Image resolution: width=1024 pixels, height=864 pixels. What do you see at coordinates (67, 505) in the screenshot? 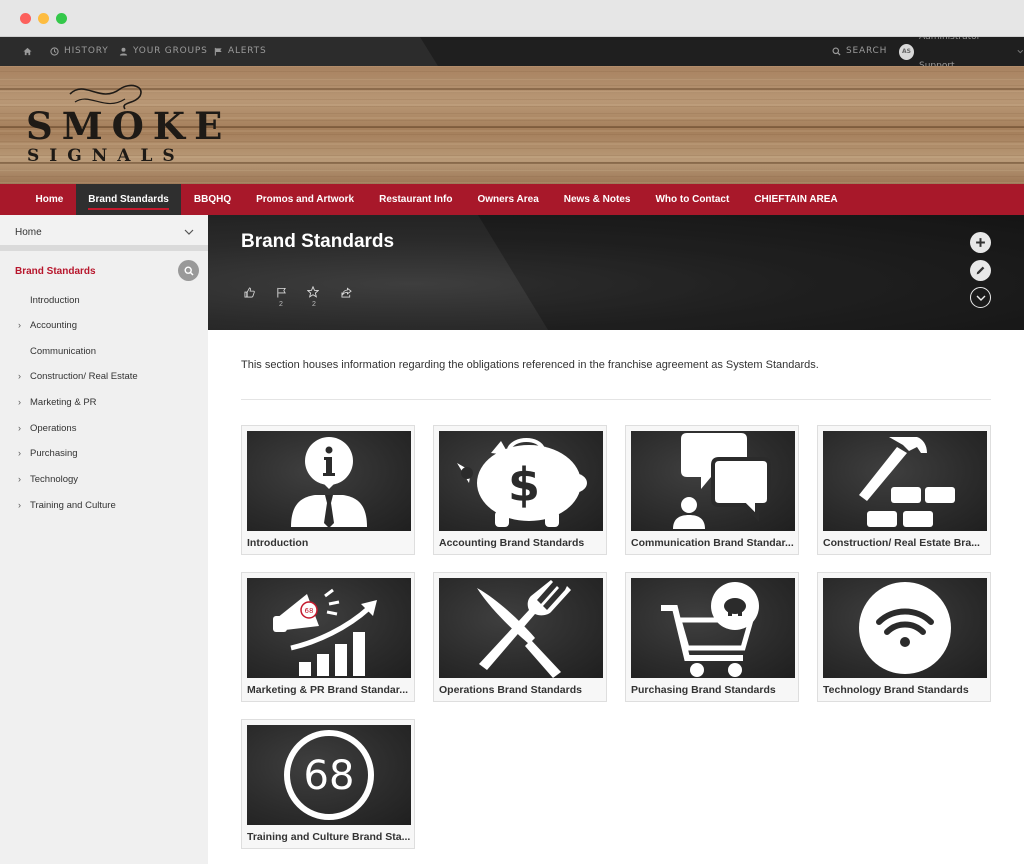
I see `sidebar-item-training: › Training and Culture` at bounding box center [67, 505].